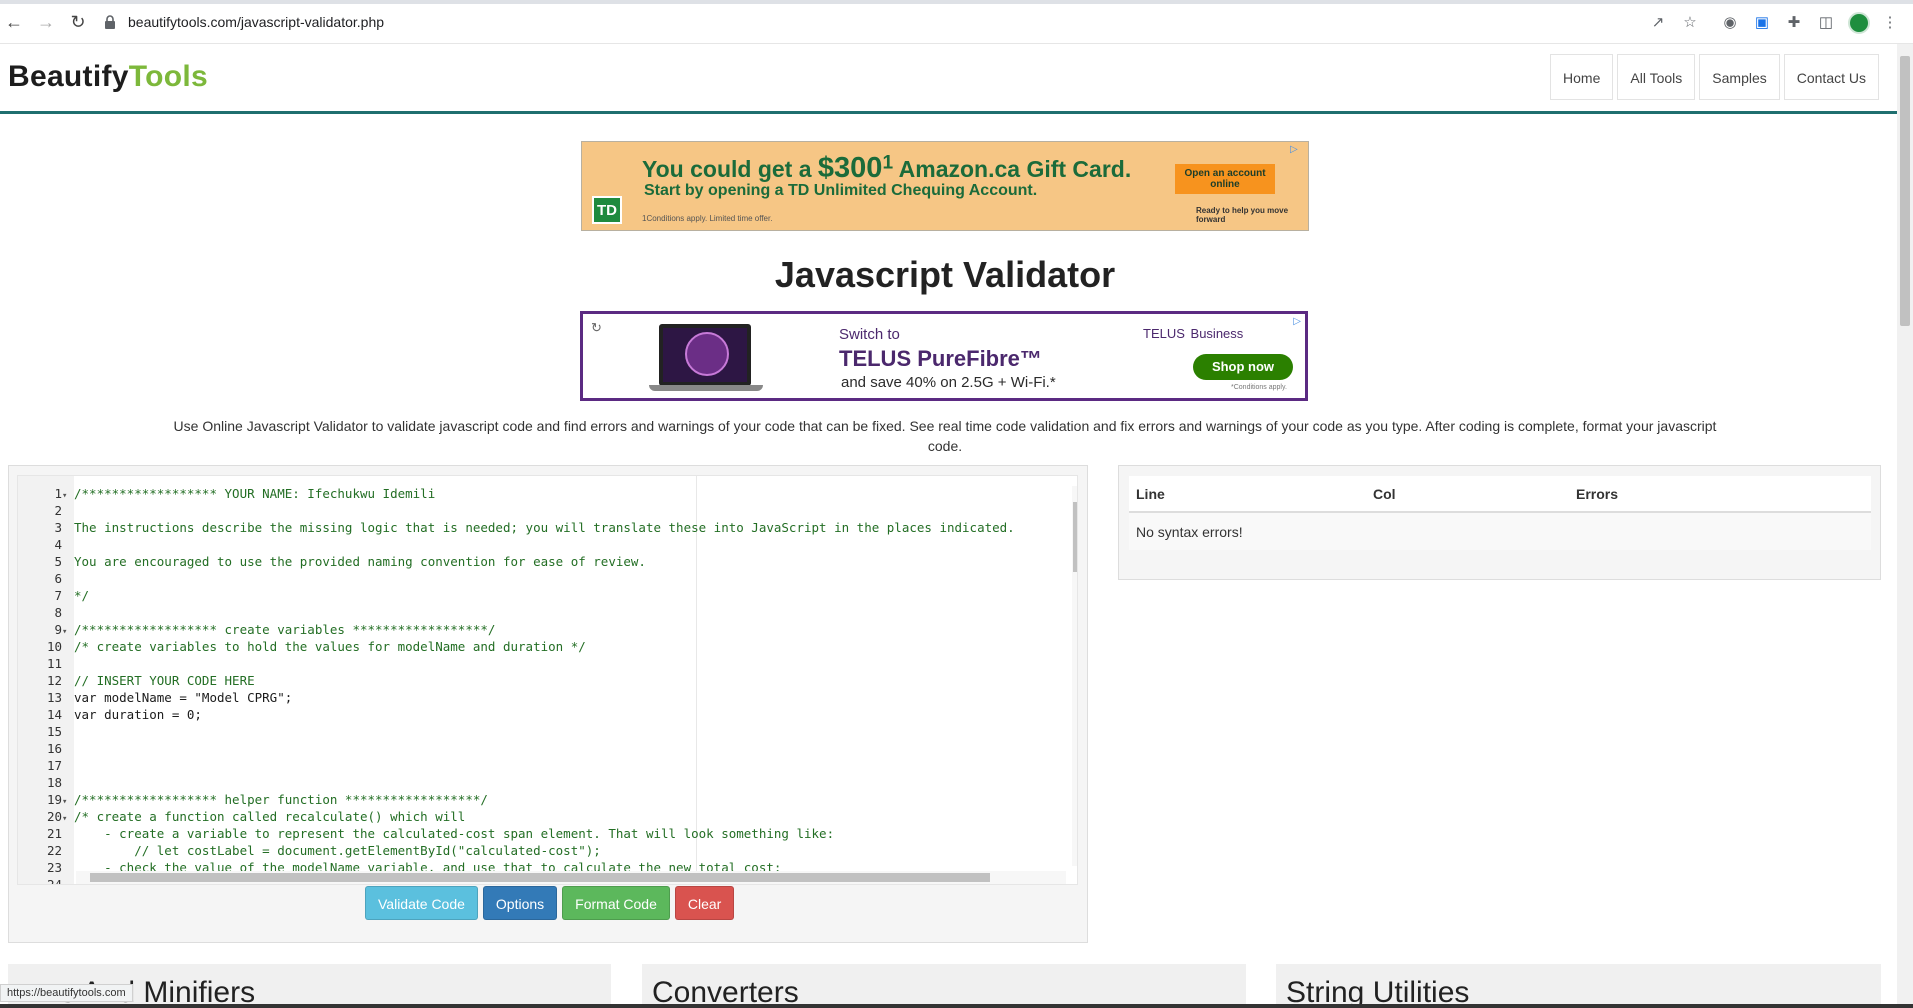  Describe the element at coordinates (956, 2) in the screenshot. I see `tab-strip` at that location.